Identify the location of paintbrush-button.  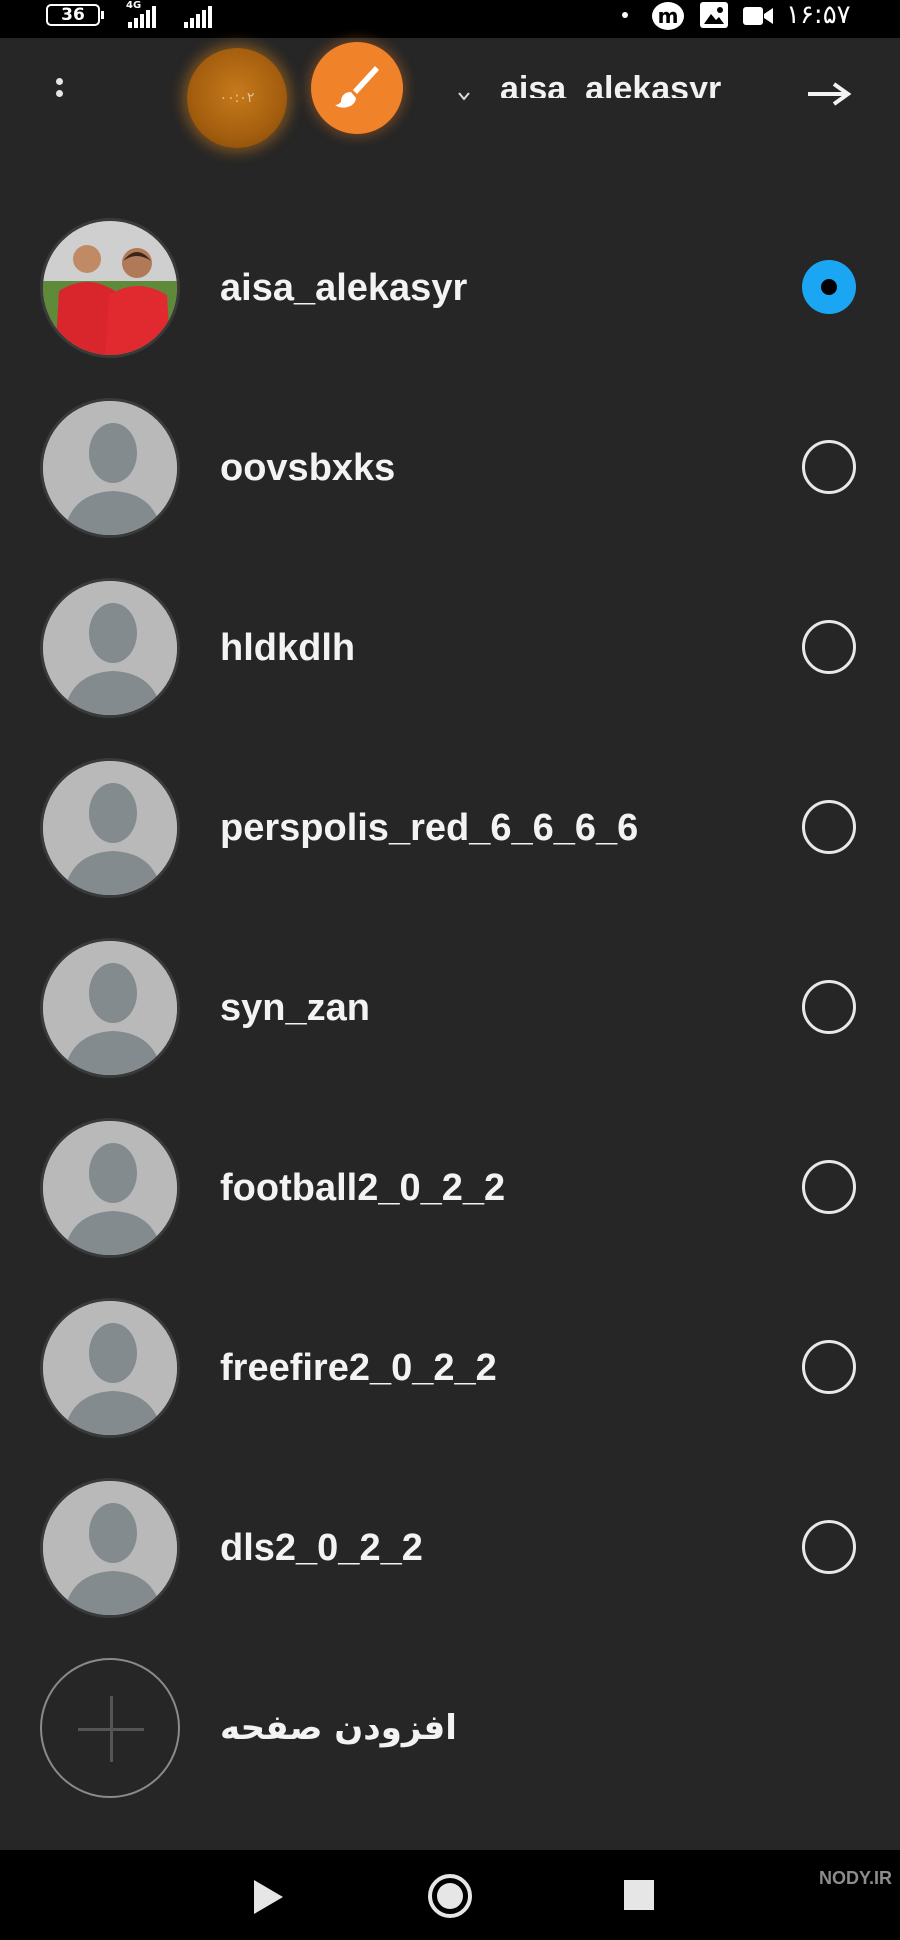
(357, 88).